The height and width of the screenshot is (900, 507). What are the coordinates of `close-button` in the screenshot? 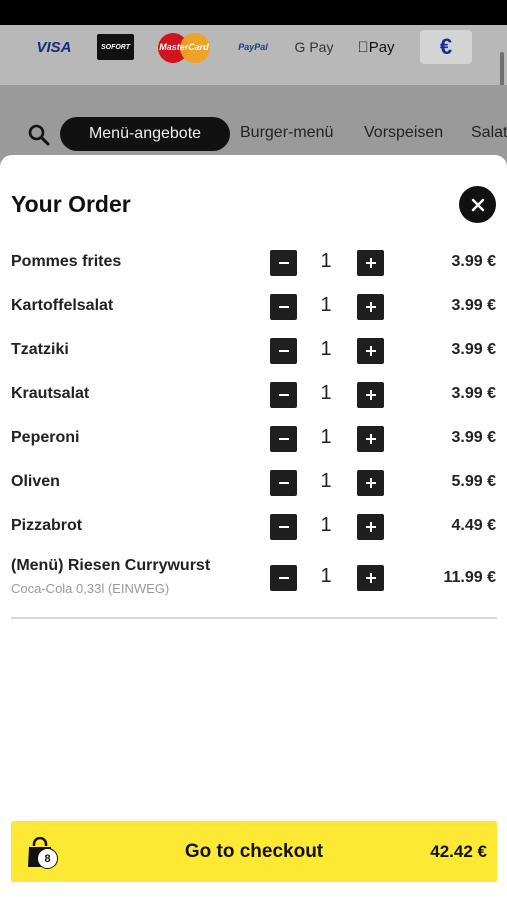 It's located at (477, 204).